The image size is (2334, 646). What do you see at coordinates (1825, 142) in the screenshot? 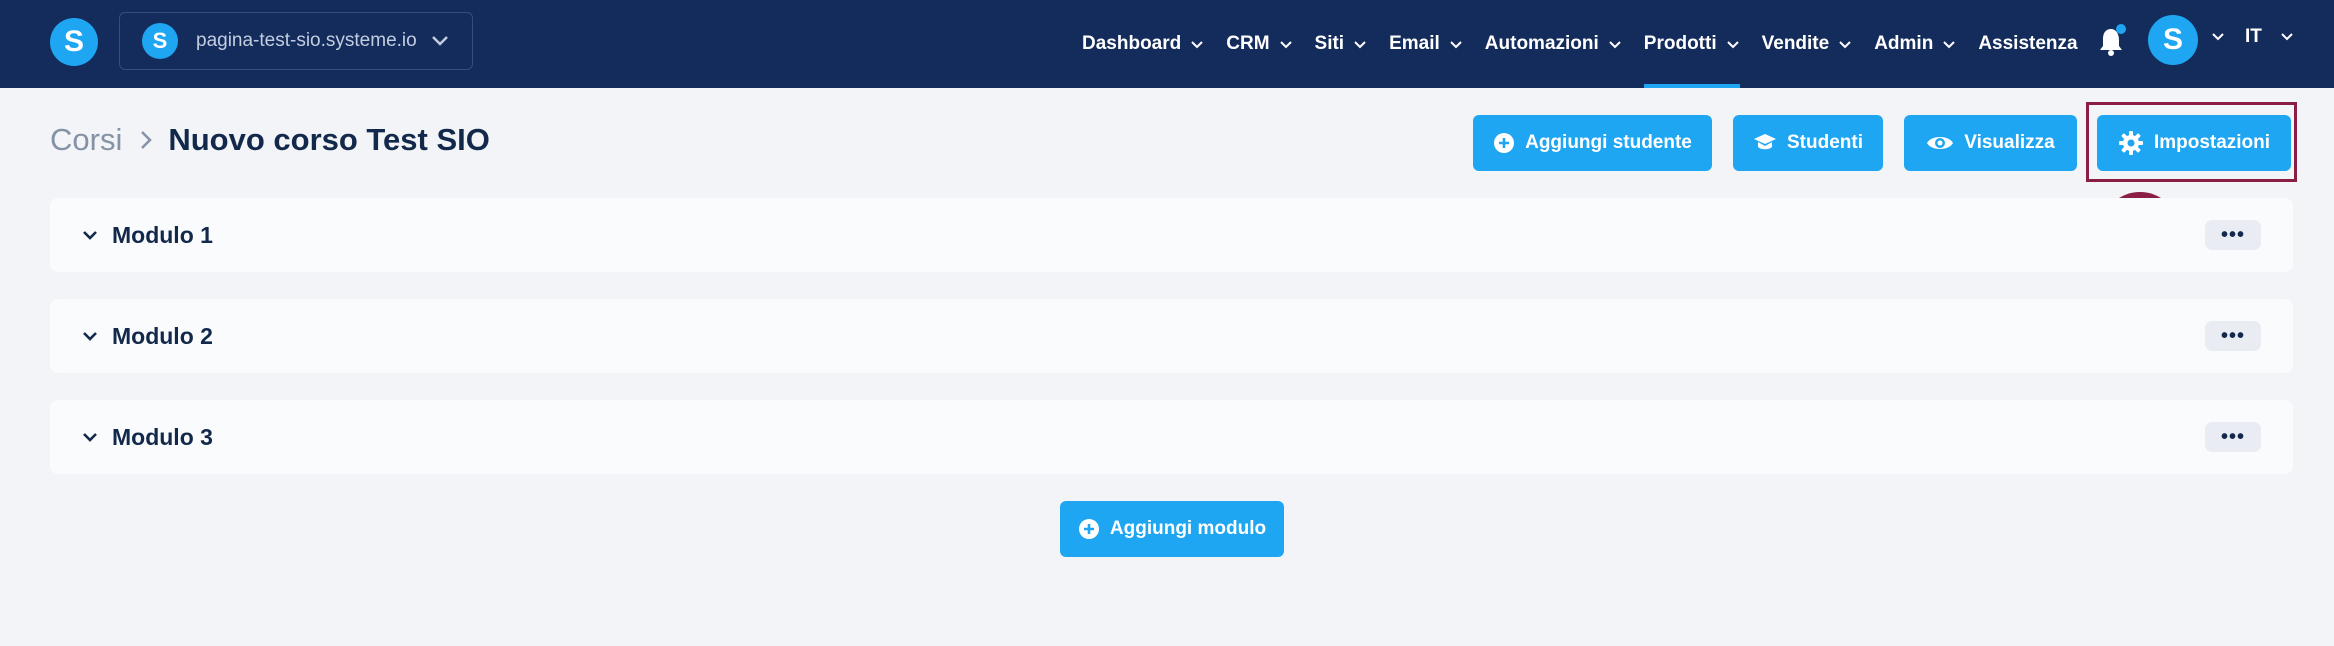
I see `students-label: Studenti` at bounding box center [1825, 142].